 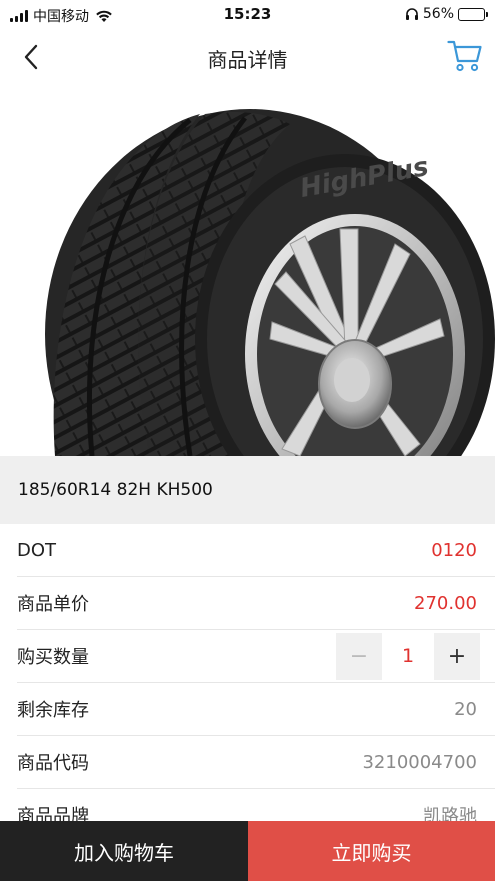 I want to click on quantity-stepper: − 1 +, so click(x=408, y=656).